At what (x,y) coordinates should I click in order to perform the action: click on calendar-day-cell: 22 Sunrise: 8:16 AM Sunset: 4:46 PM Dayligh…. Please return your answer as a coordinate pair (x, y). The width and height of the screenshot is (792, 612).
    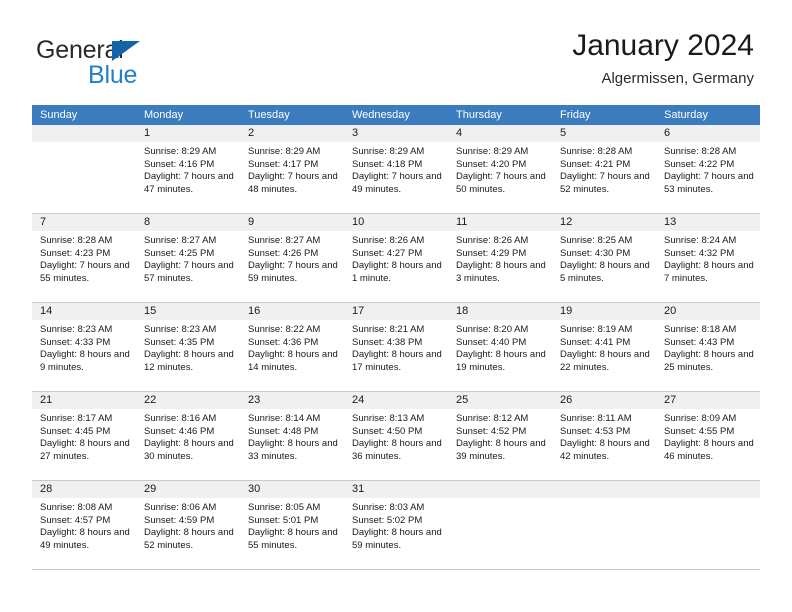
    Looking at the image, I should click on (188, 436).